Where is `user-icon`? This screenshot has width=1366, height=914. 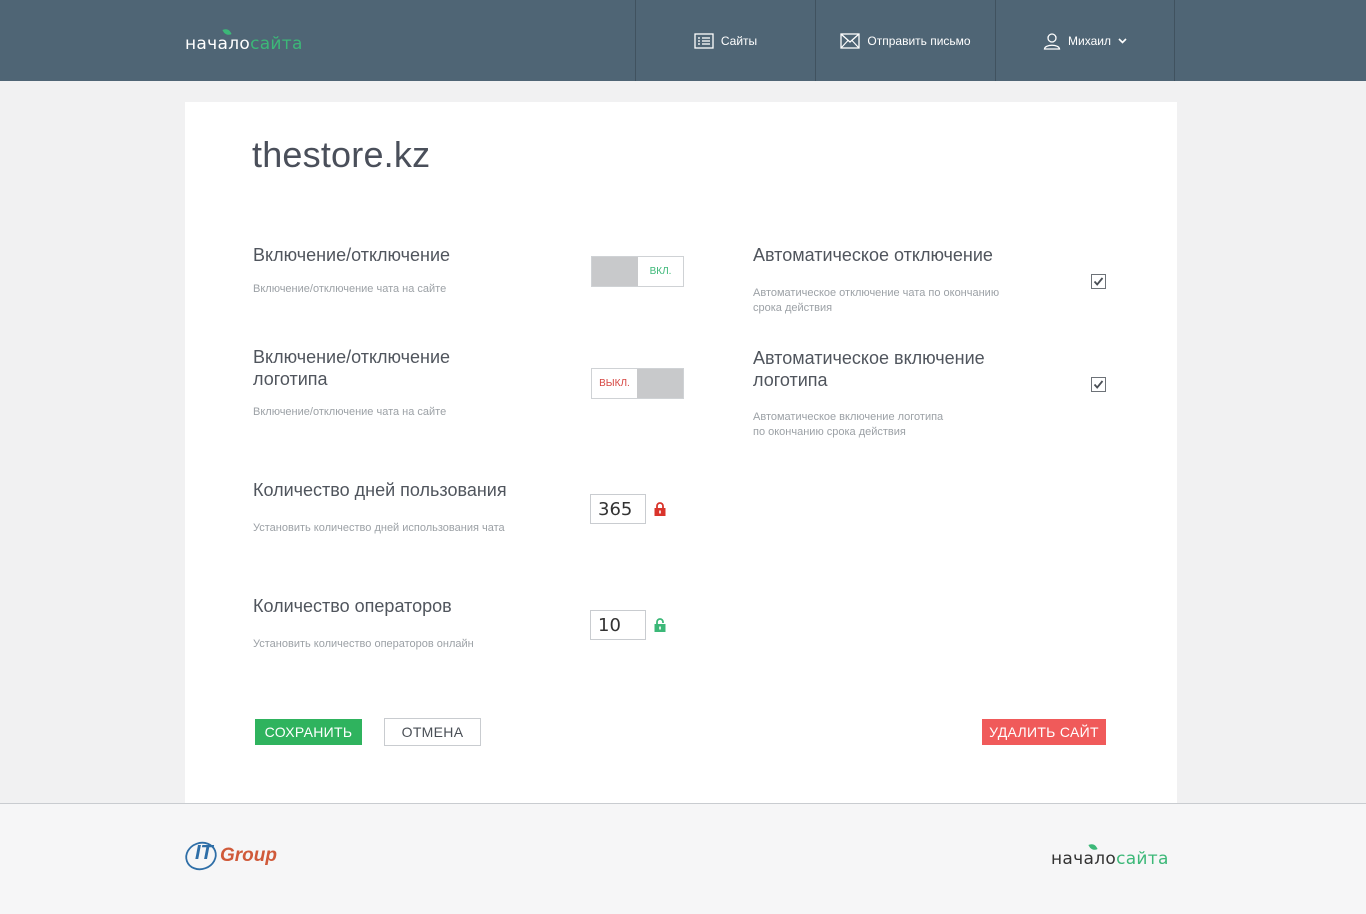 user-icon is located at coordinates (1052, 41).